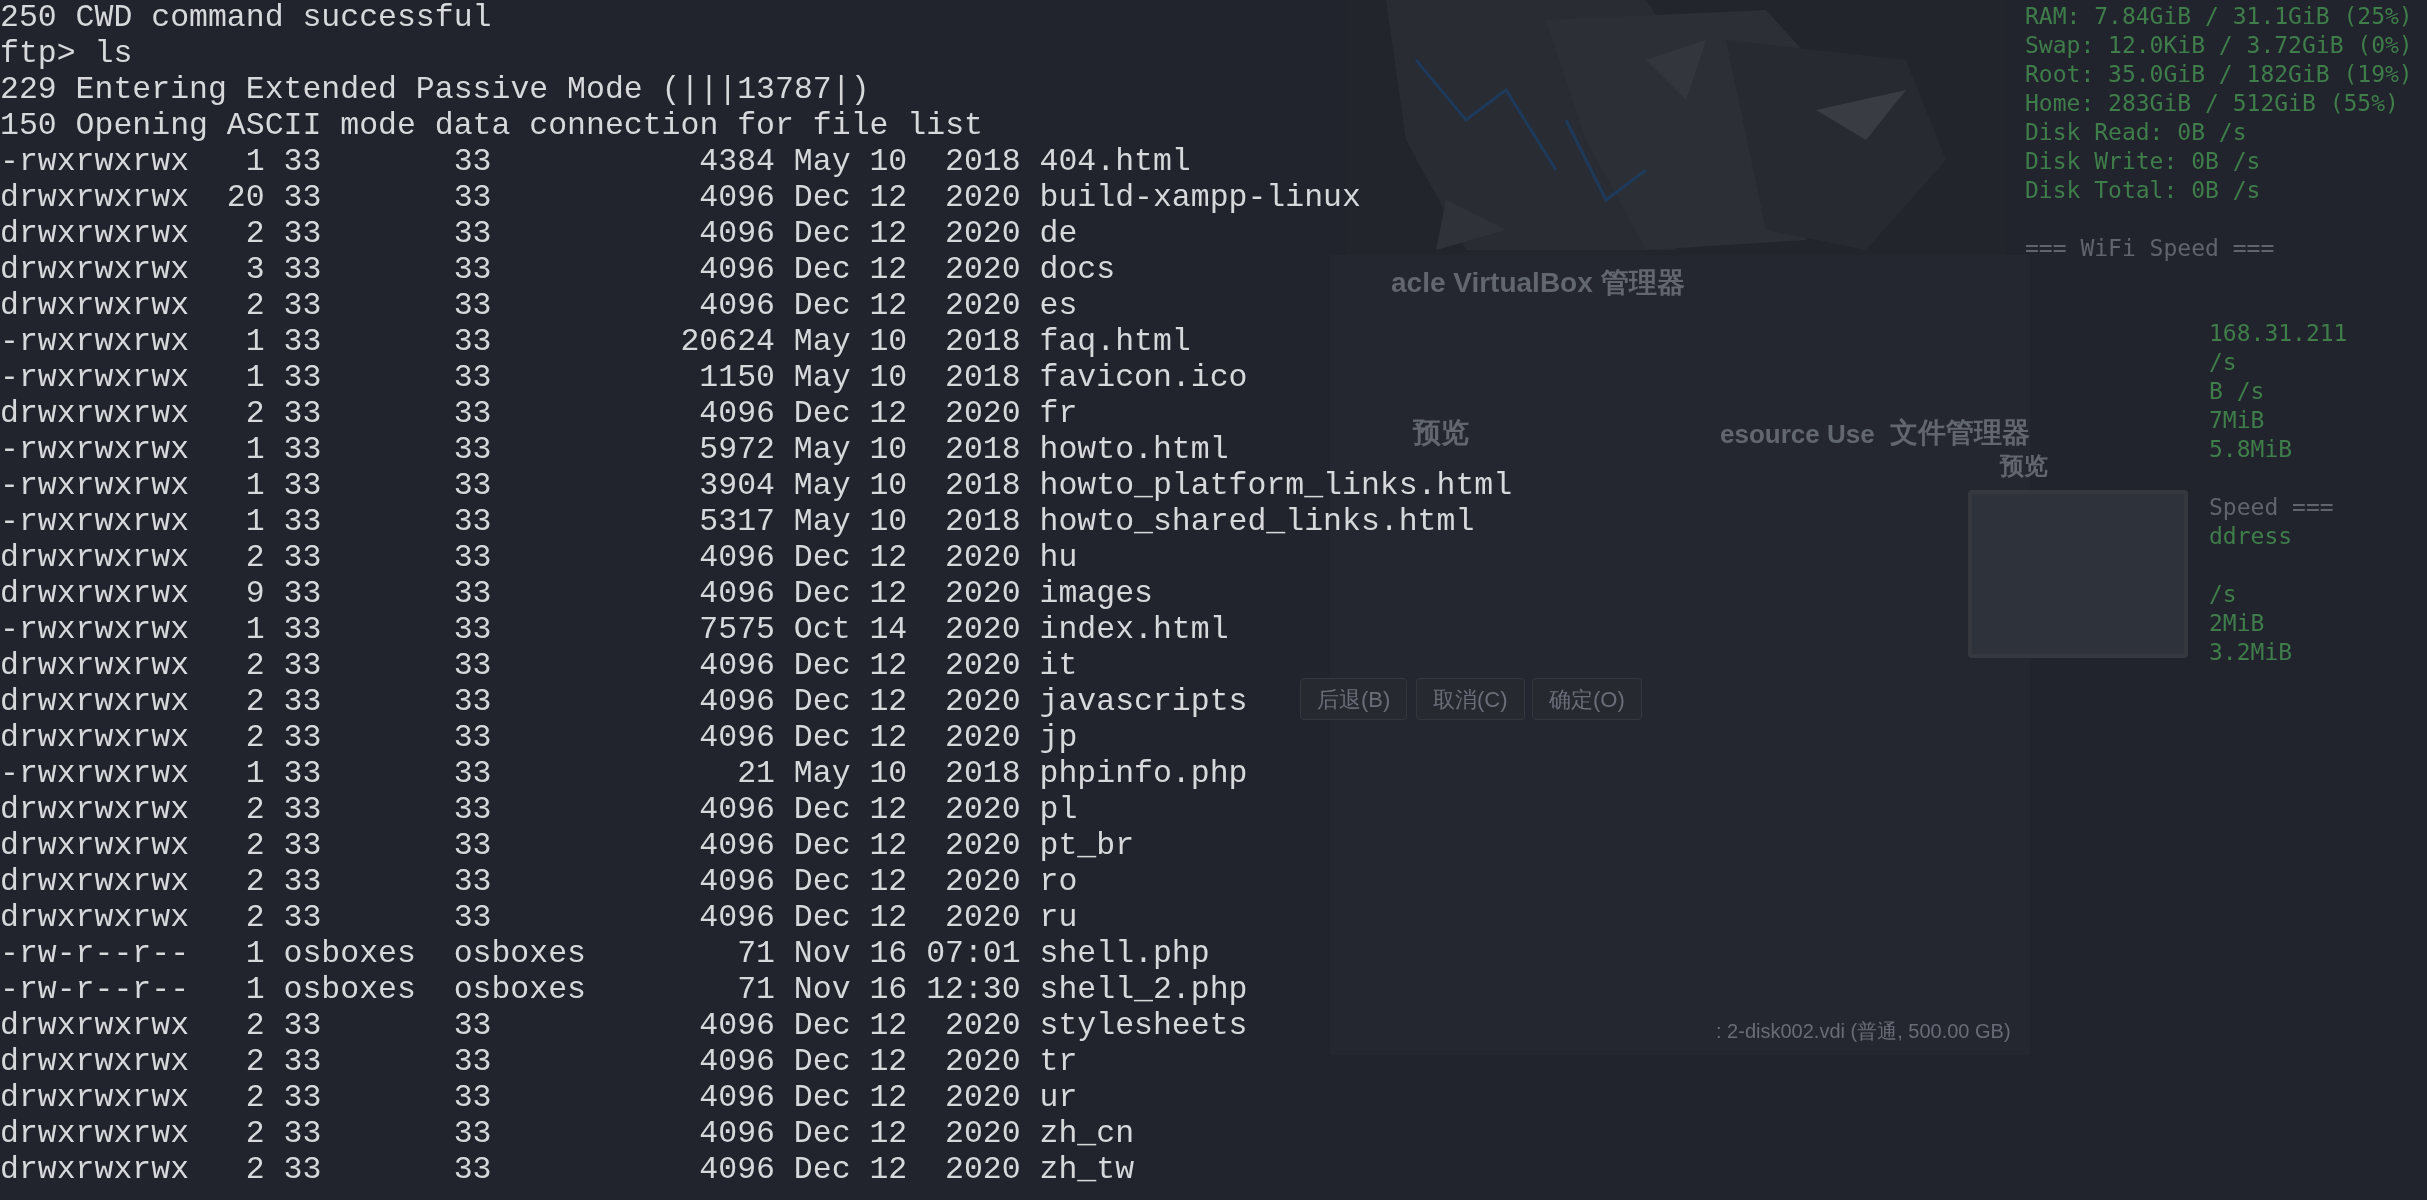 The image size is (2427, 1200). What do you see at coordinates (1354, 699) in the screenshot?
I see `dialog-button: 后退(B)` at bounding box center [1354, 699].